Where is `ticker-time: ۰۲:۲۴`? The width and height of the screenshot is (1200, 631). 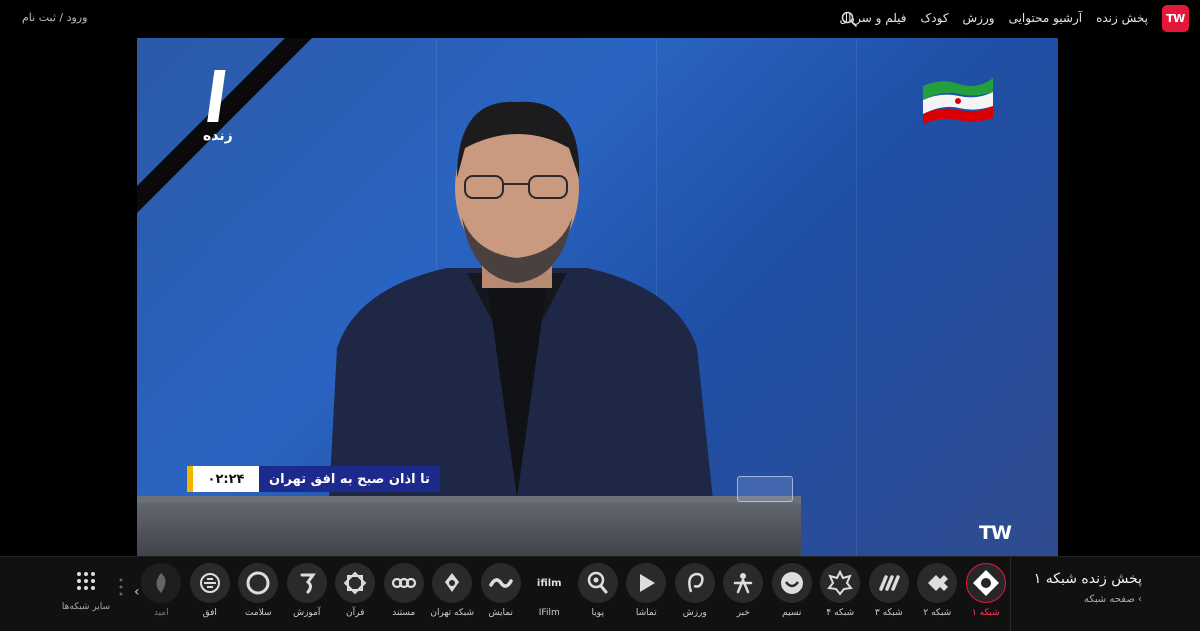 ticker-time: ۰۲:۲۴ is located at coordinates (223, 479).